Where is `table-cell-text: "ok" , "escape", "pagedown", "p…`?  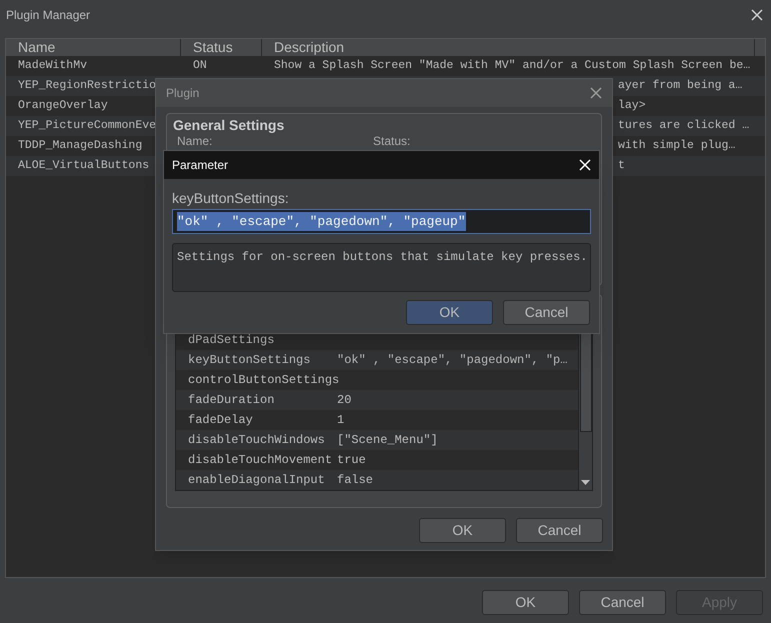
table-cell-text: "ok" , "escape", "pagedown", "p… is located at coordinates (452, 360).